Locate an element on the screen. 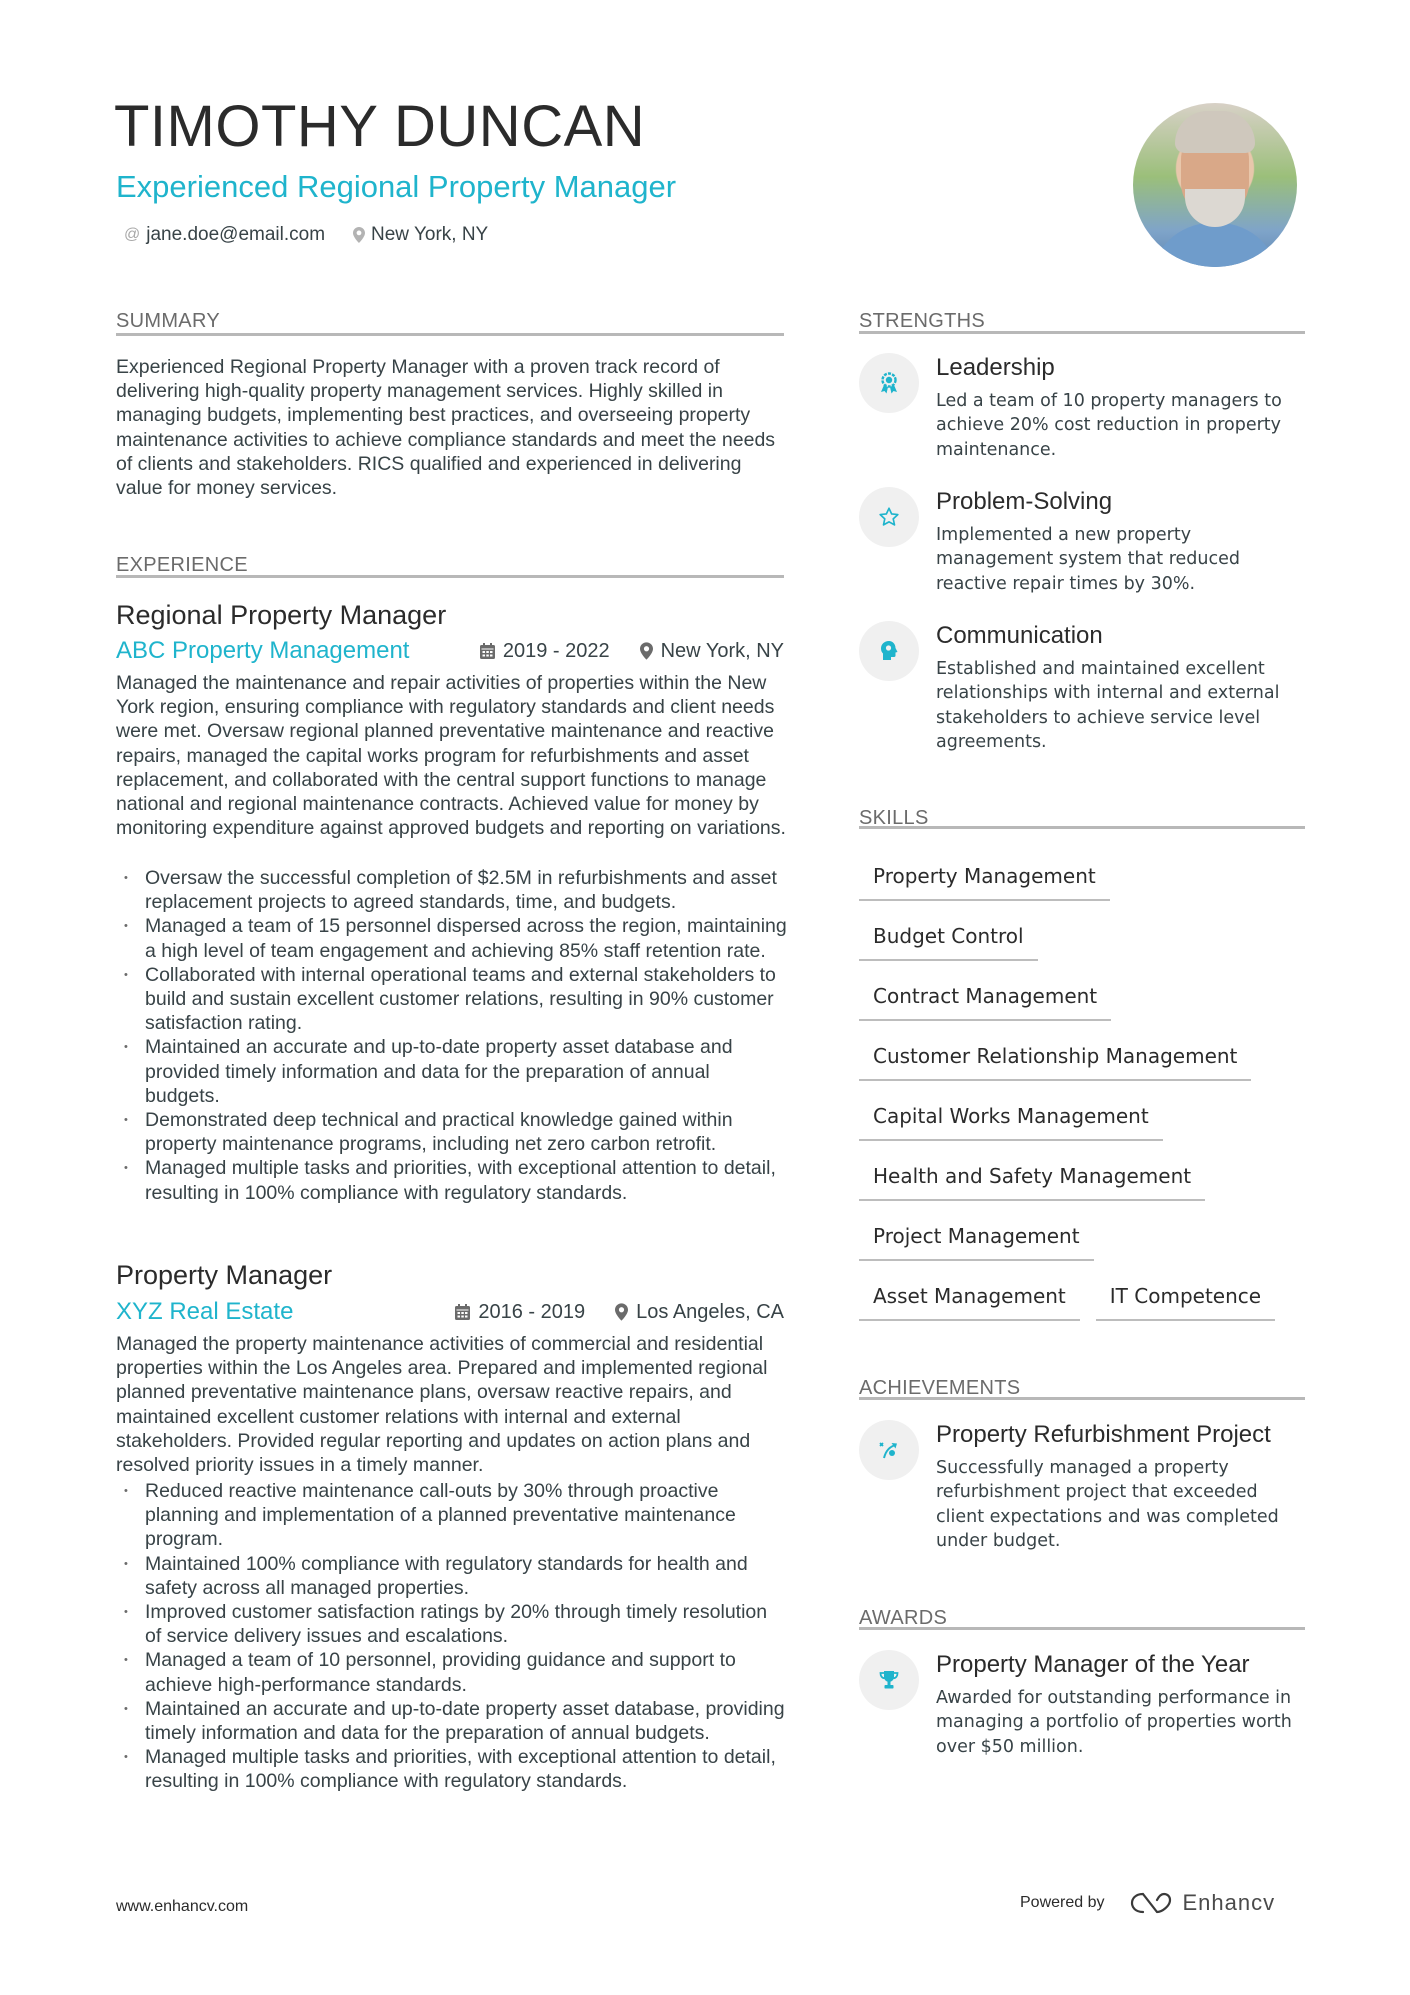 This screenshot has height=1995, width=1410. enhancv-logo: Enhancv is located at coordinates (1202, 1903).